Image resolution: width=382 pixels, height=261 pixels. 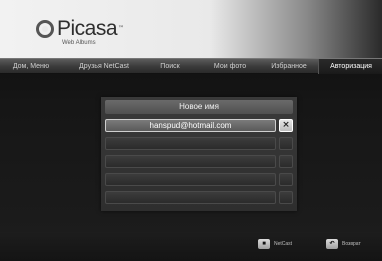 I want to click on netcast-hint-label: NetCast, so click(x=283, y=244).